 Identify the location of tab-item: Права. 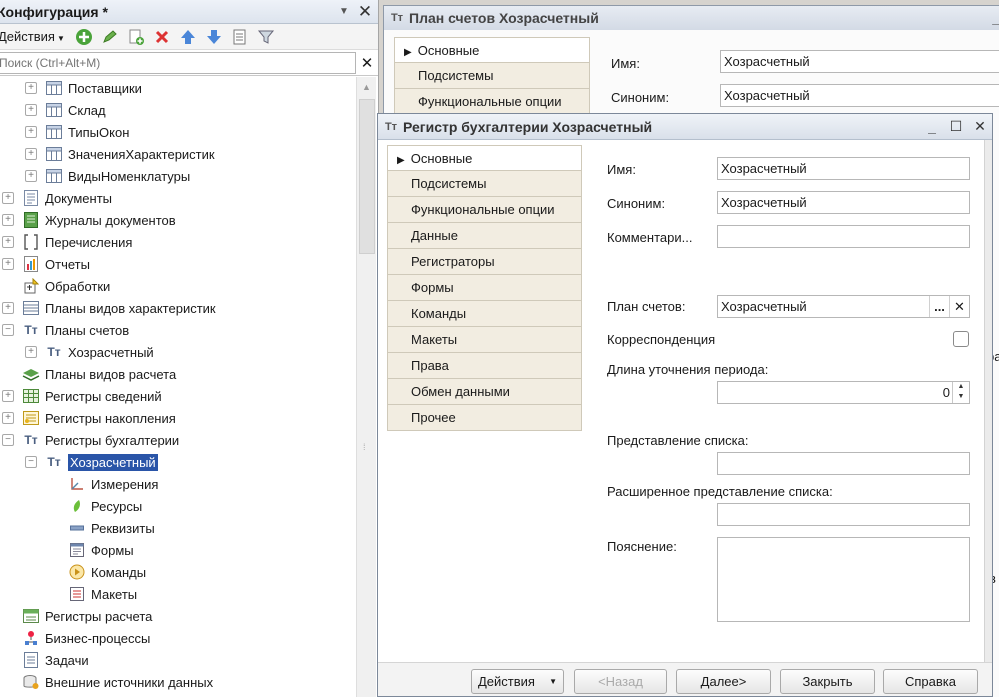
(484, 366).